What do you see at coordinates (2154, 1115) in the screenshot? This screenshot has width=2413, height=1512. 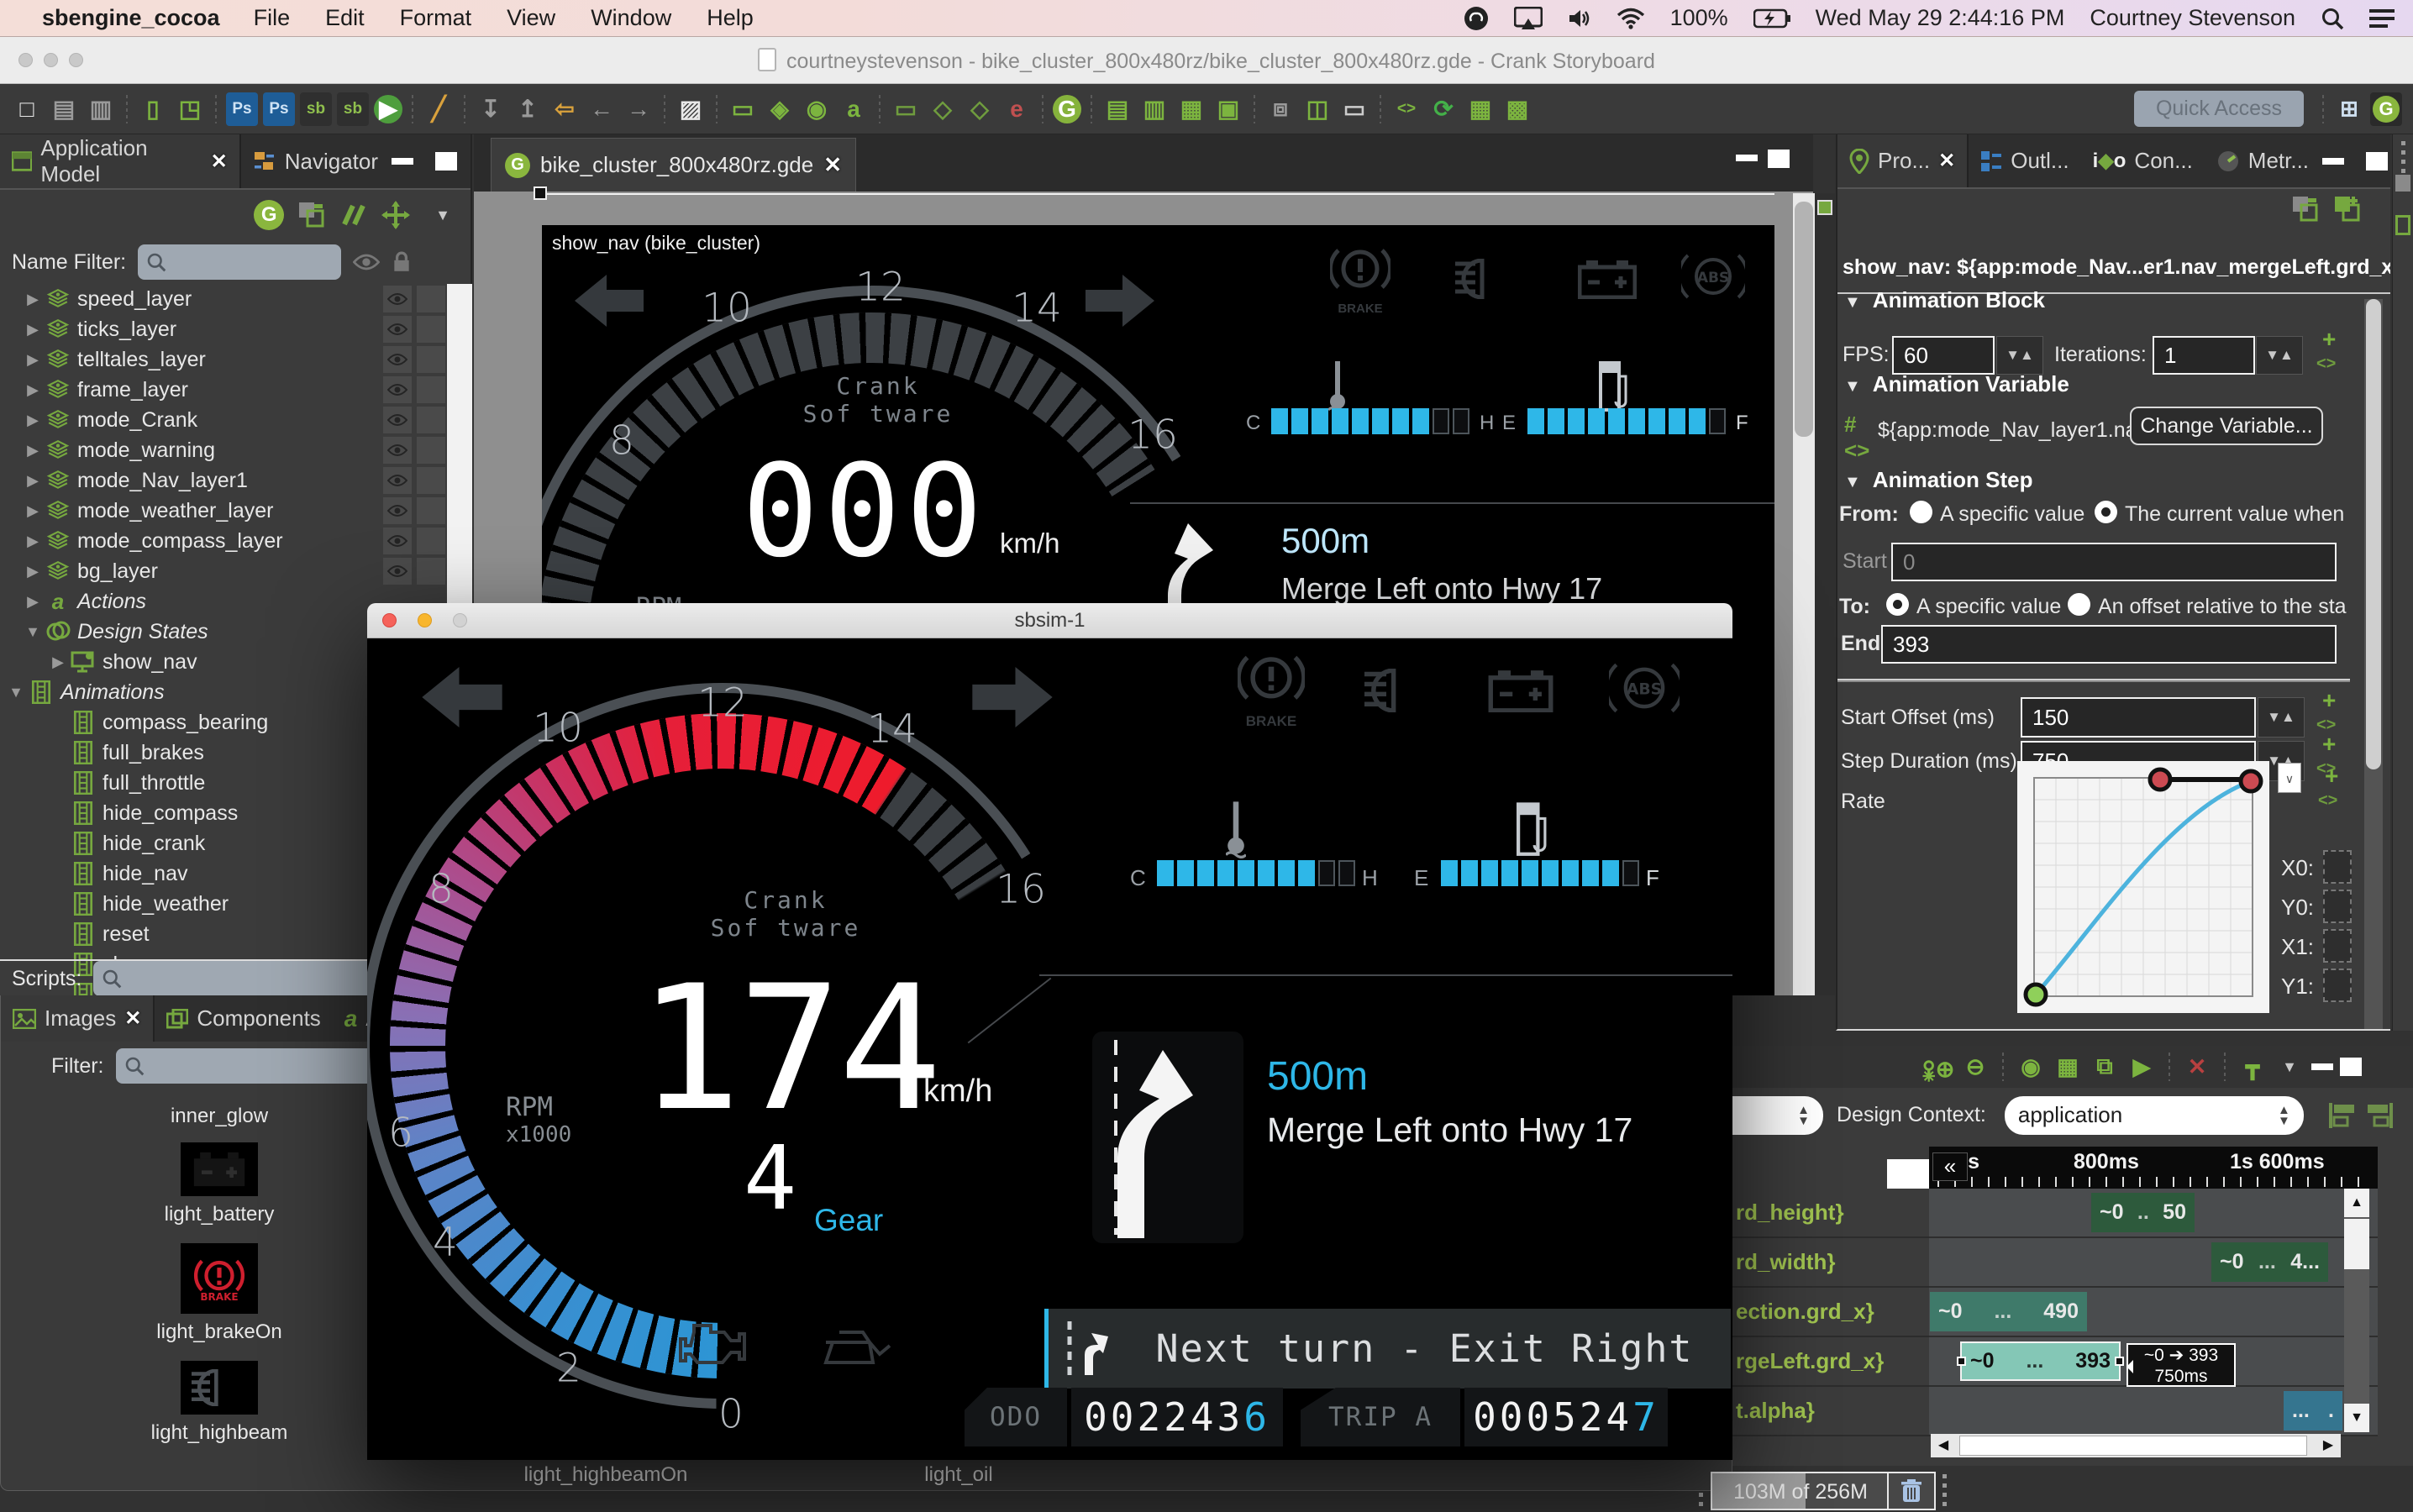 I see `design-context-dropdown: application ▲ ▼` at bounding box center [2154, 1115].